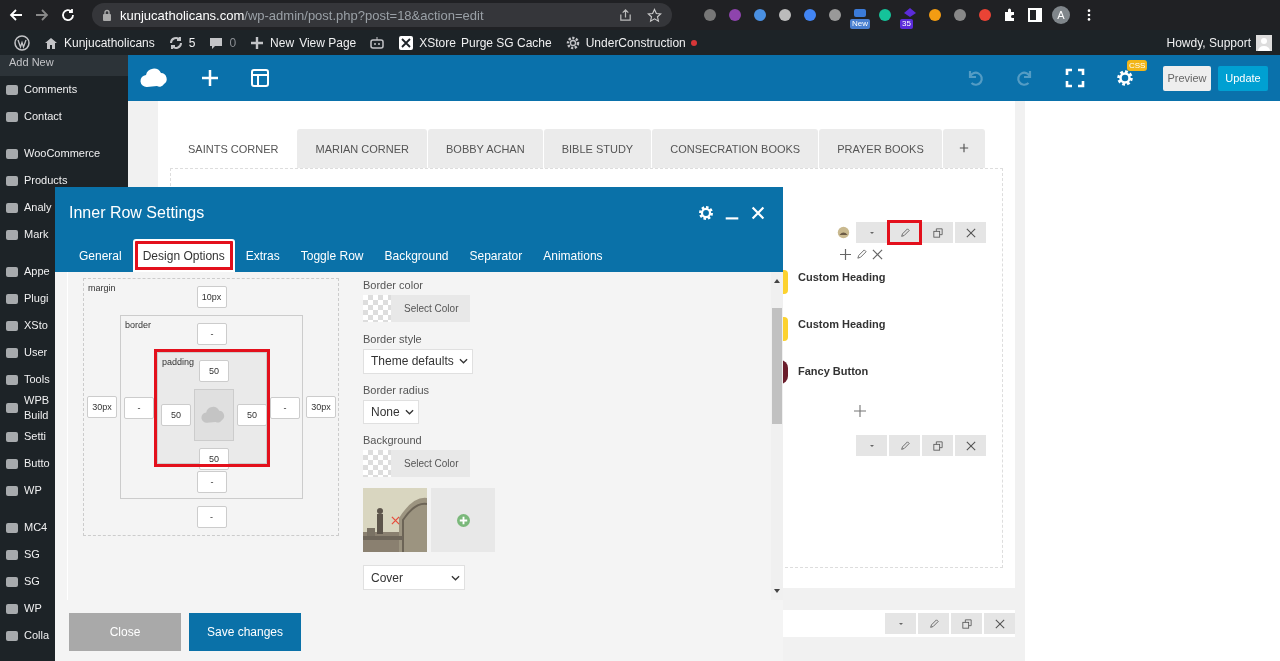 The image size is (1280, 661). I want to click on updates-count: 5, so click(192, 42).